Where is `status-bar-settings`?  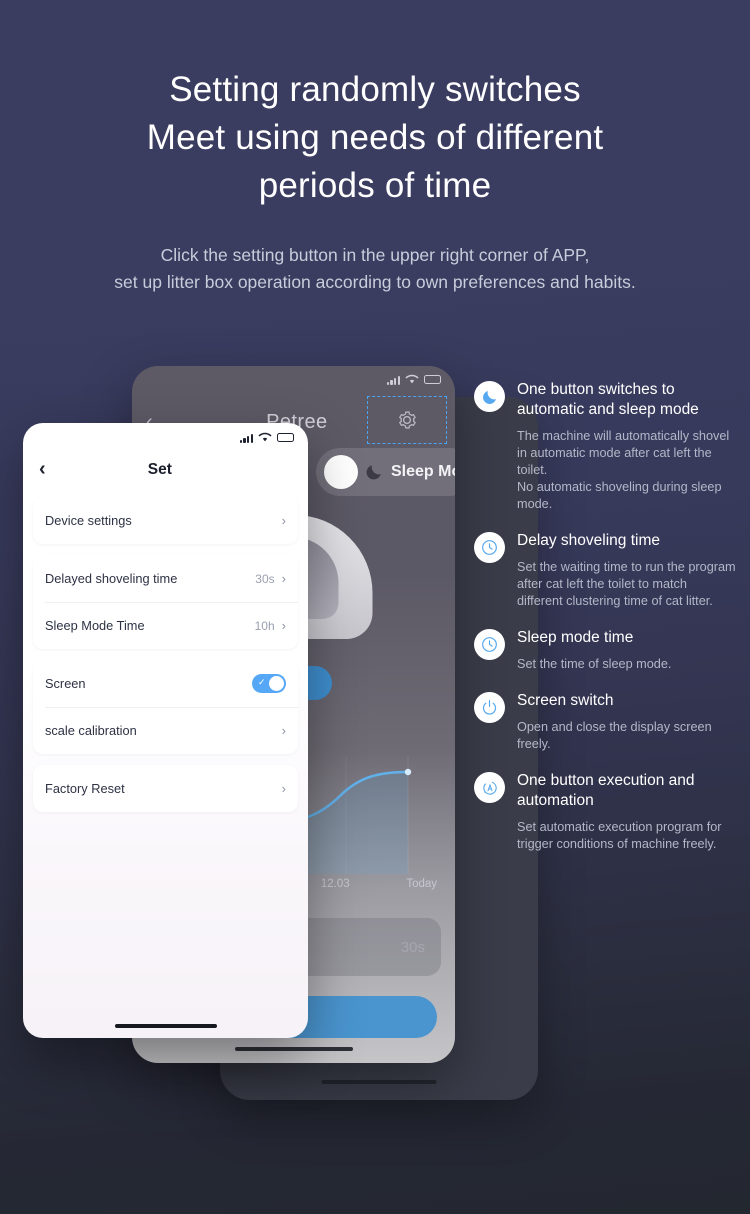 status-bar-settings is located at coordinates (266, 437).